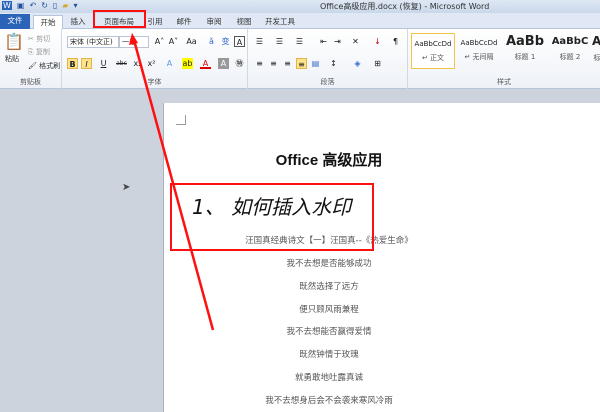  I want to click on font-color-icon: A, so click(205, 63).